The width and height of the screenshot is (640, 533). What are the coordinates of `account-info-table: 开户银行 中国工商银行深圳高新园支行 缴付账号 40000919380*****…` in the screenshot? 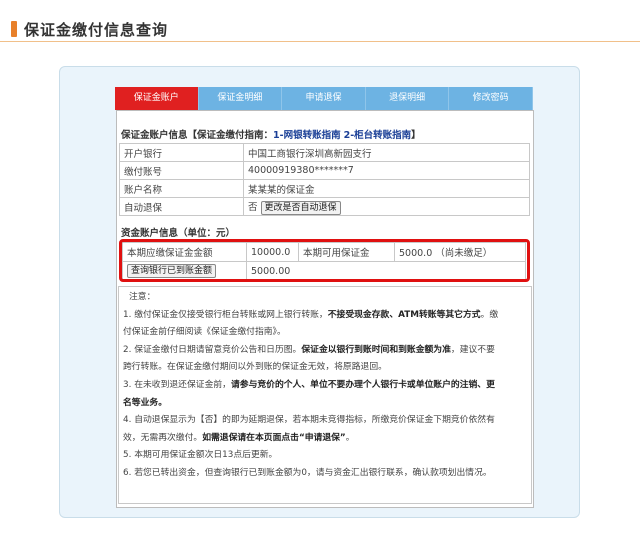 It's located at (324, 179).